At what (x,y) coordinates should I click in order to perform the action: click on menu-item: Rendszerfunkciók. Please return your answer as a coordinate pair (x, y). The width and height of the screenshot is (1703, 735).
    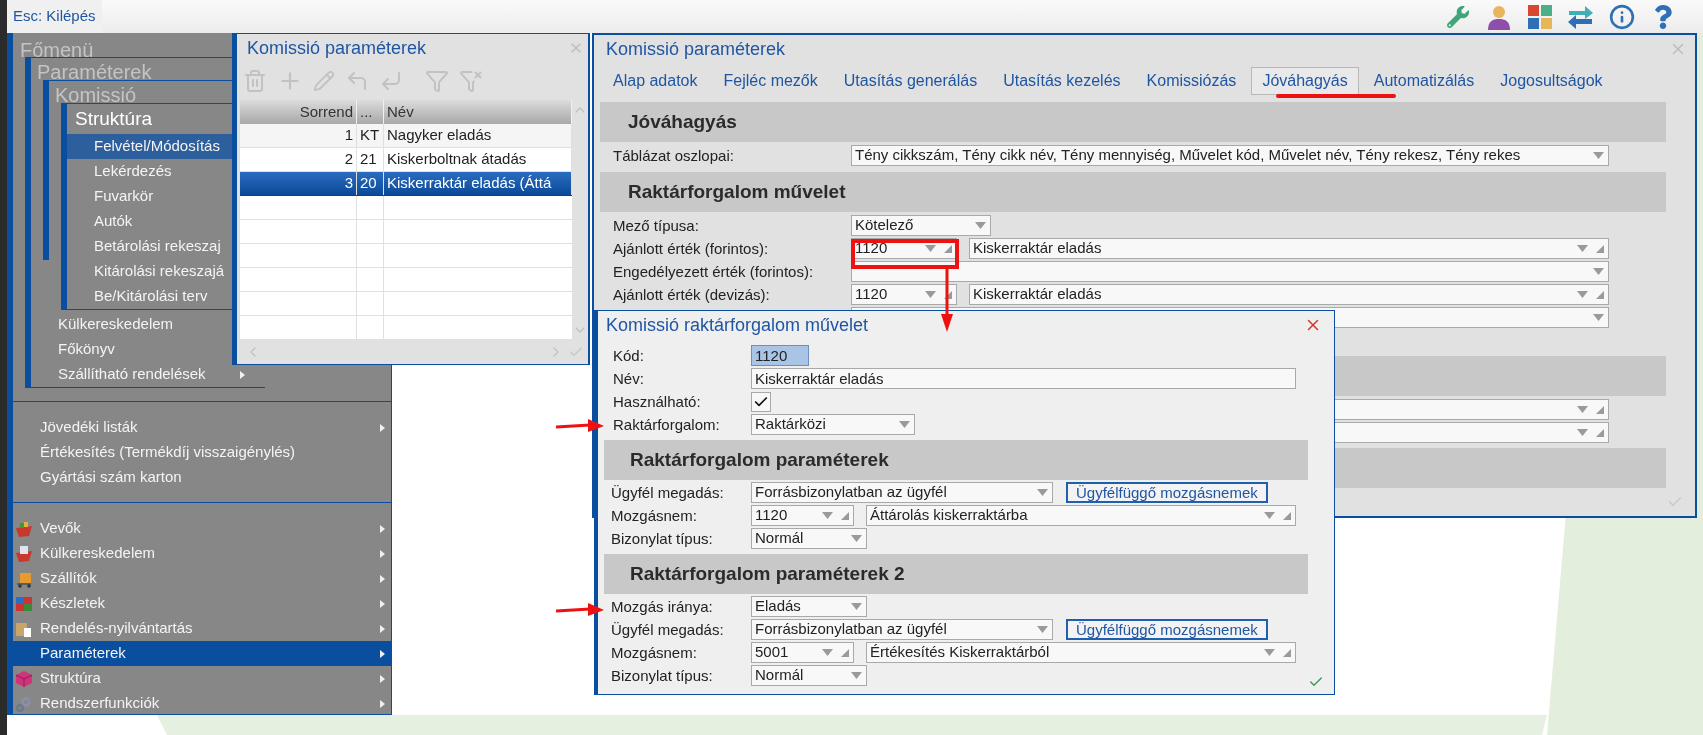
    Looking at the image, I should click on (202, 703).